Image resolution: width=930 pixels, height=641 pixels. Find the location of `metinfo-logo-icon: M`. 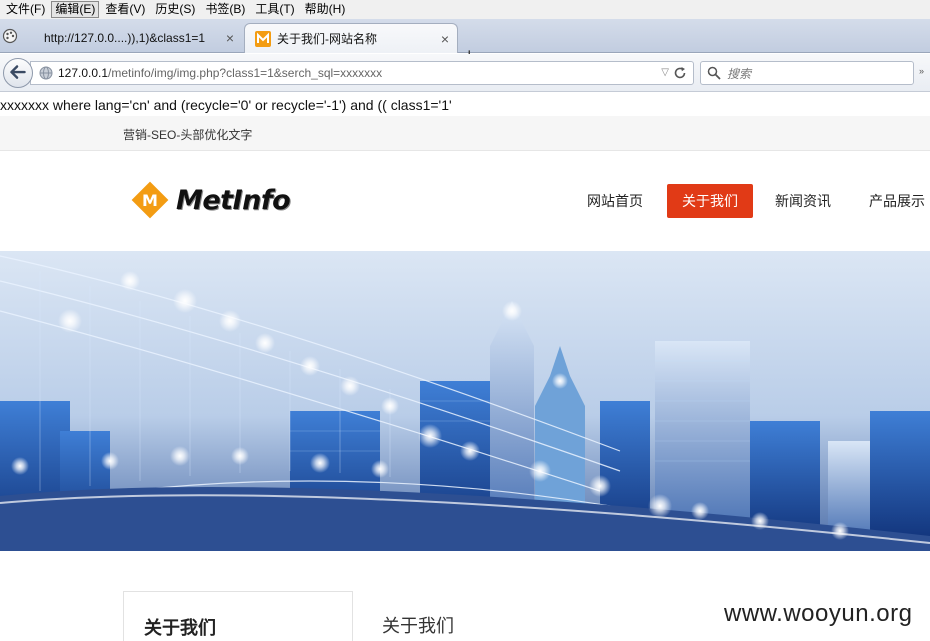

metinfo-logo-icon: M is located at coordinates (150, 200).